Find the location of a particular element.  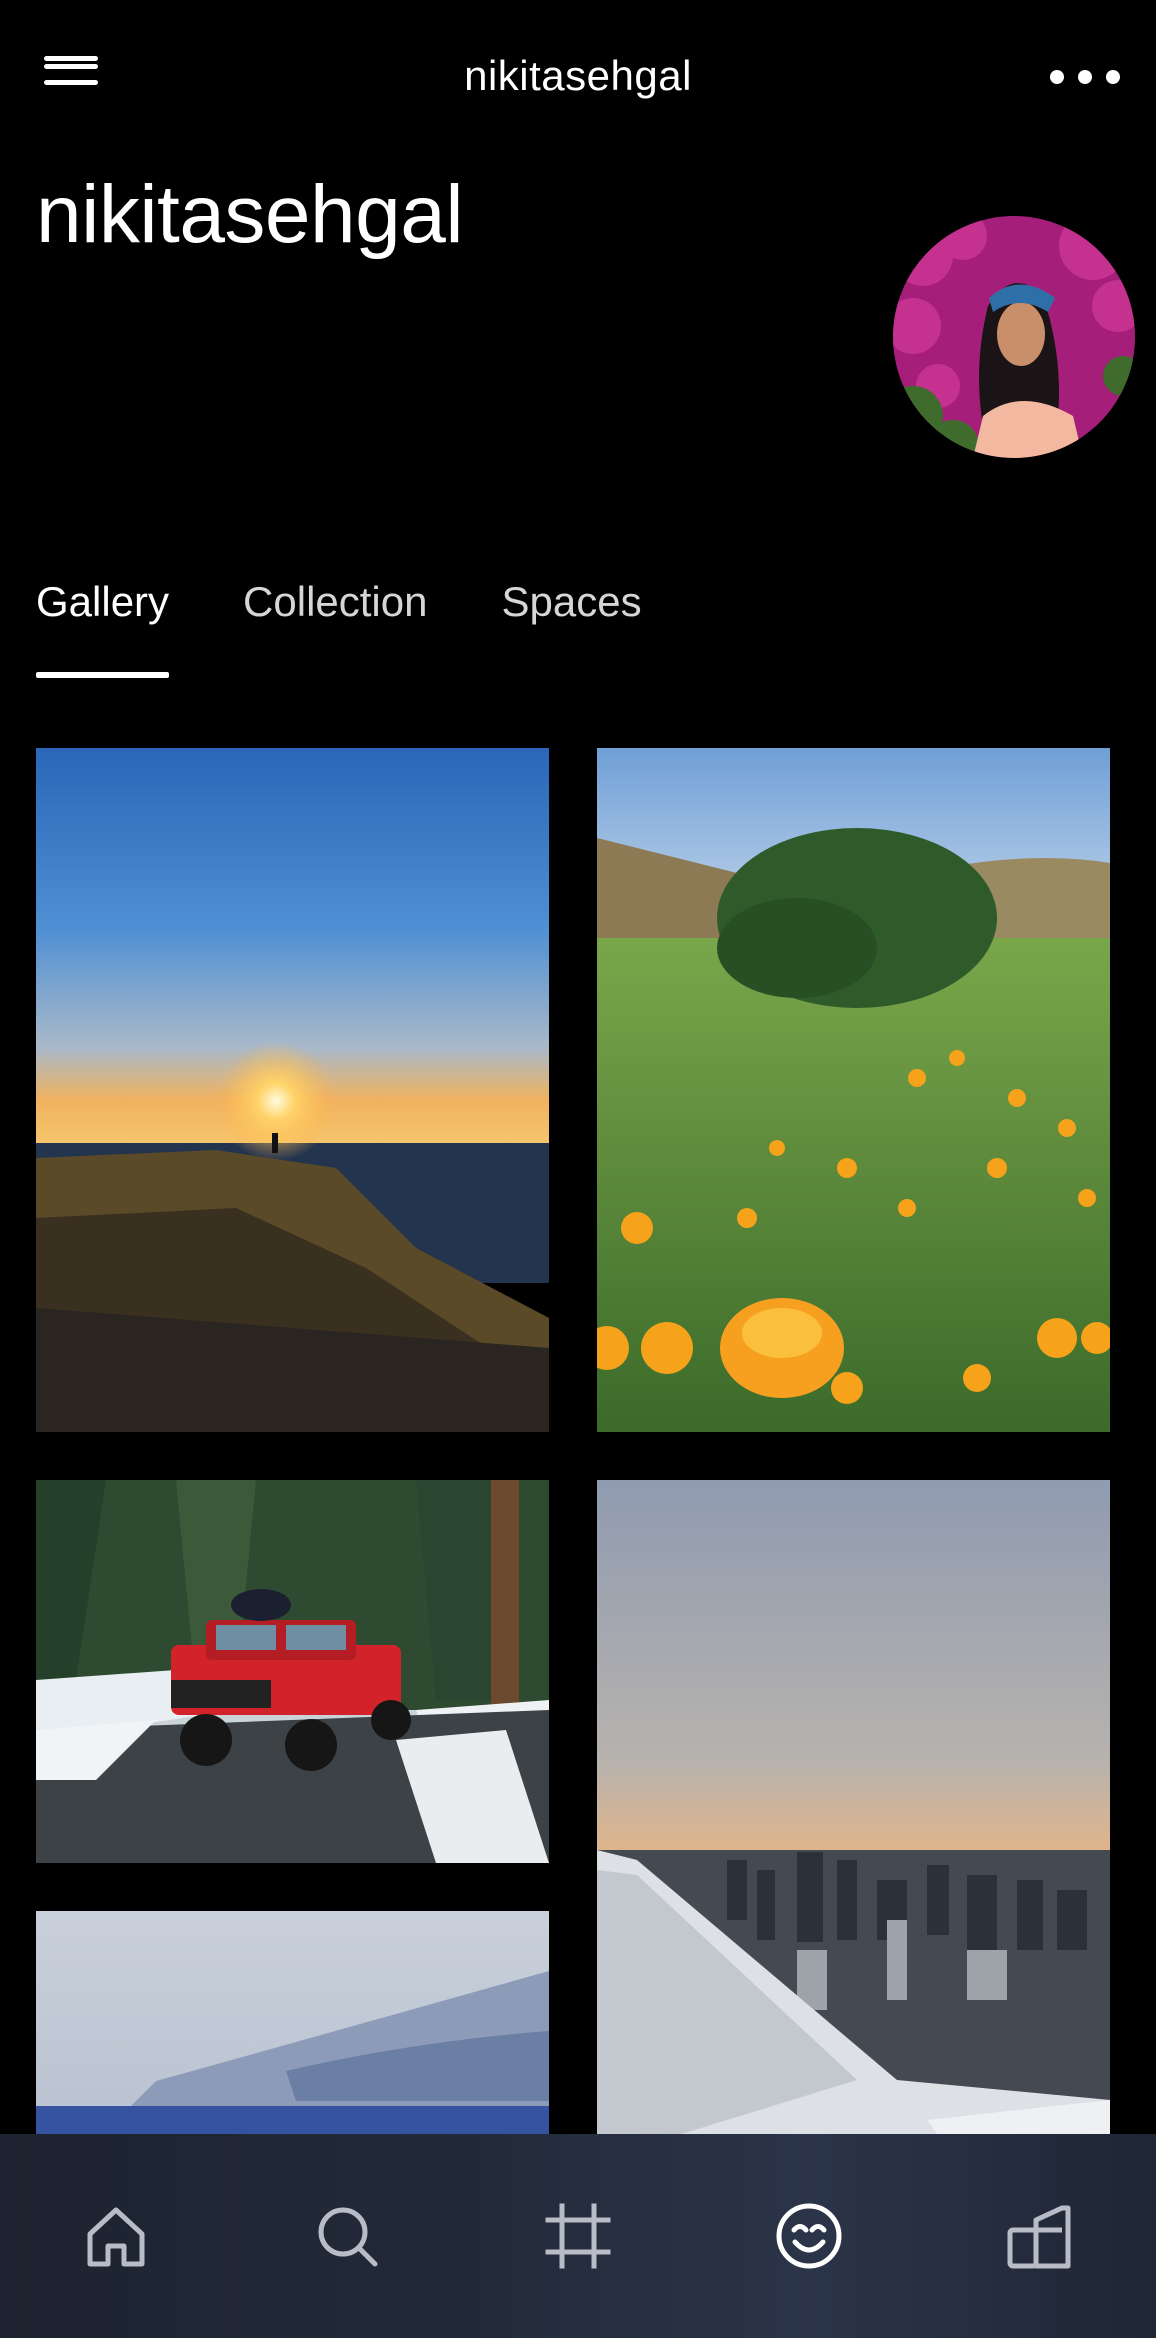

search-icon is located at coordinates (347, 2236).